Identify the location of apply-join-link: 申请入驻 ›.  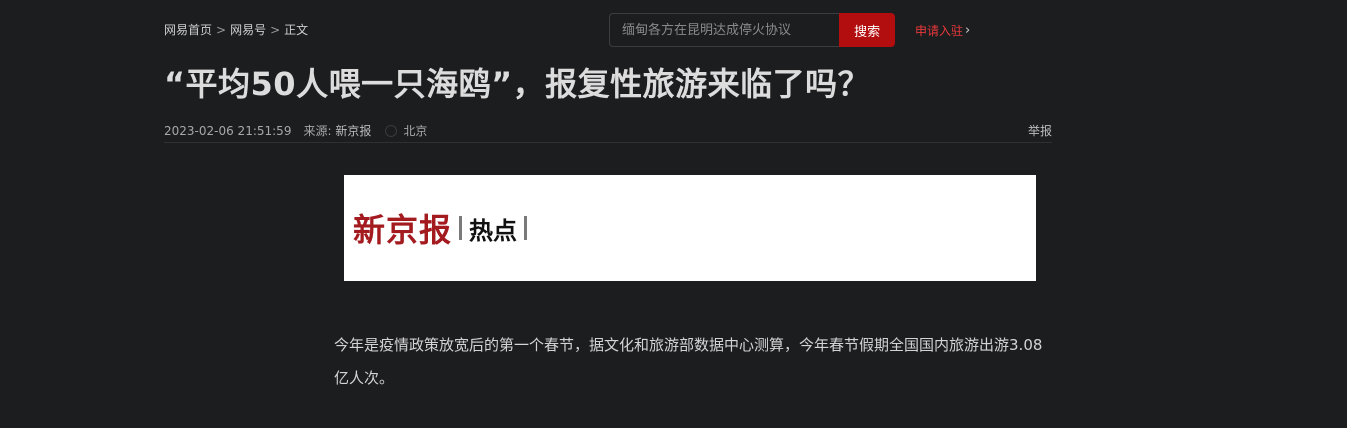
(942, 30).